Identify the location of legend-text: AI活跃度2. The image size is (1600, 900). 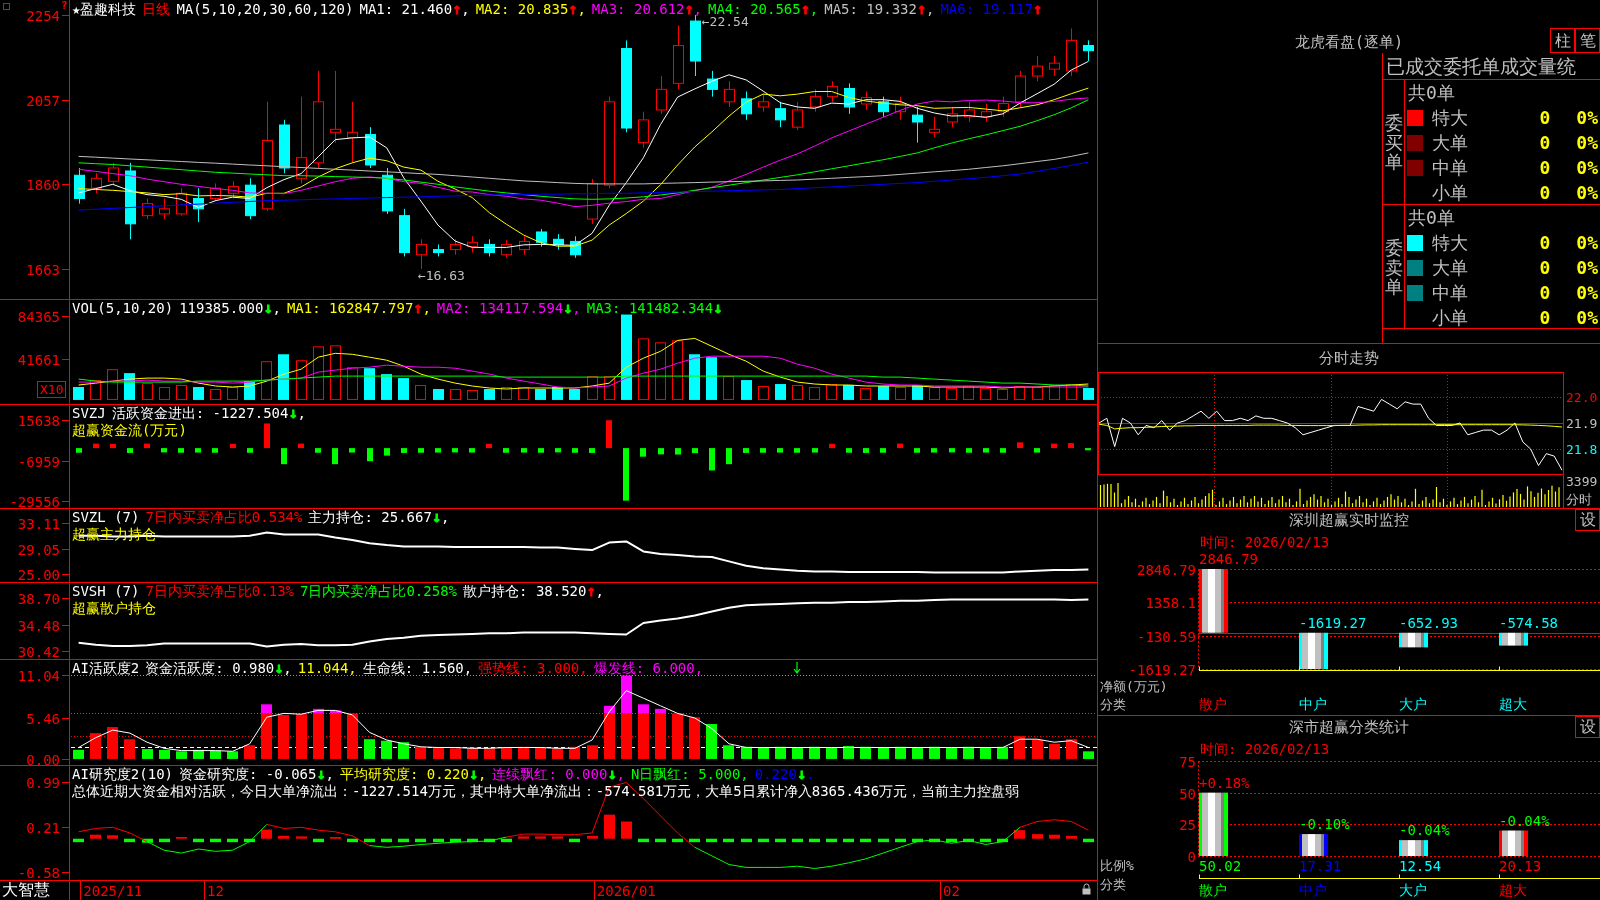
(106, 668).